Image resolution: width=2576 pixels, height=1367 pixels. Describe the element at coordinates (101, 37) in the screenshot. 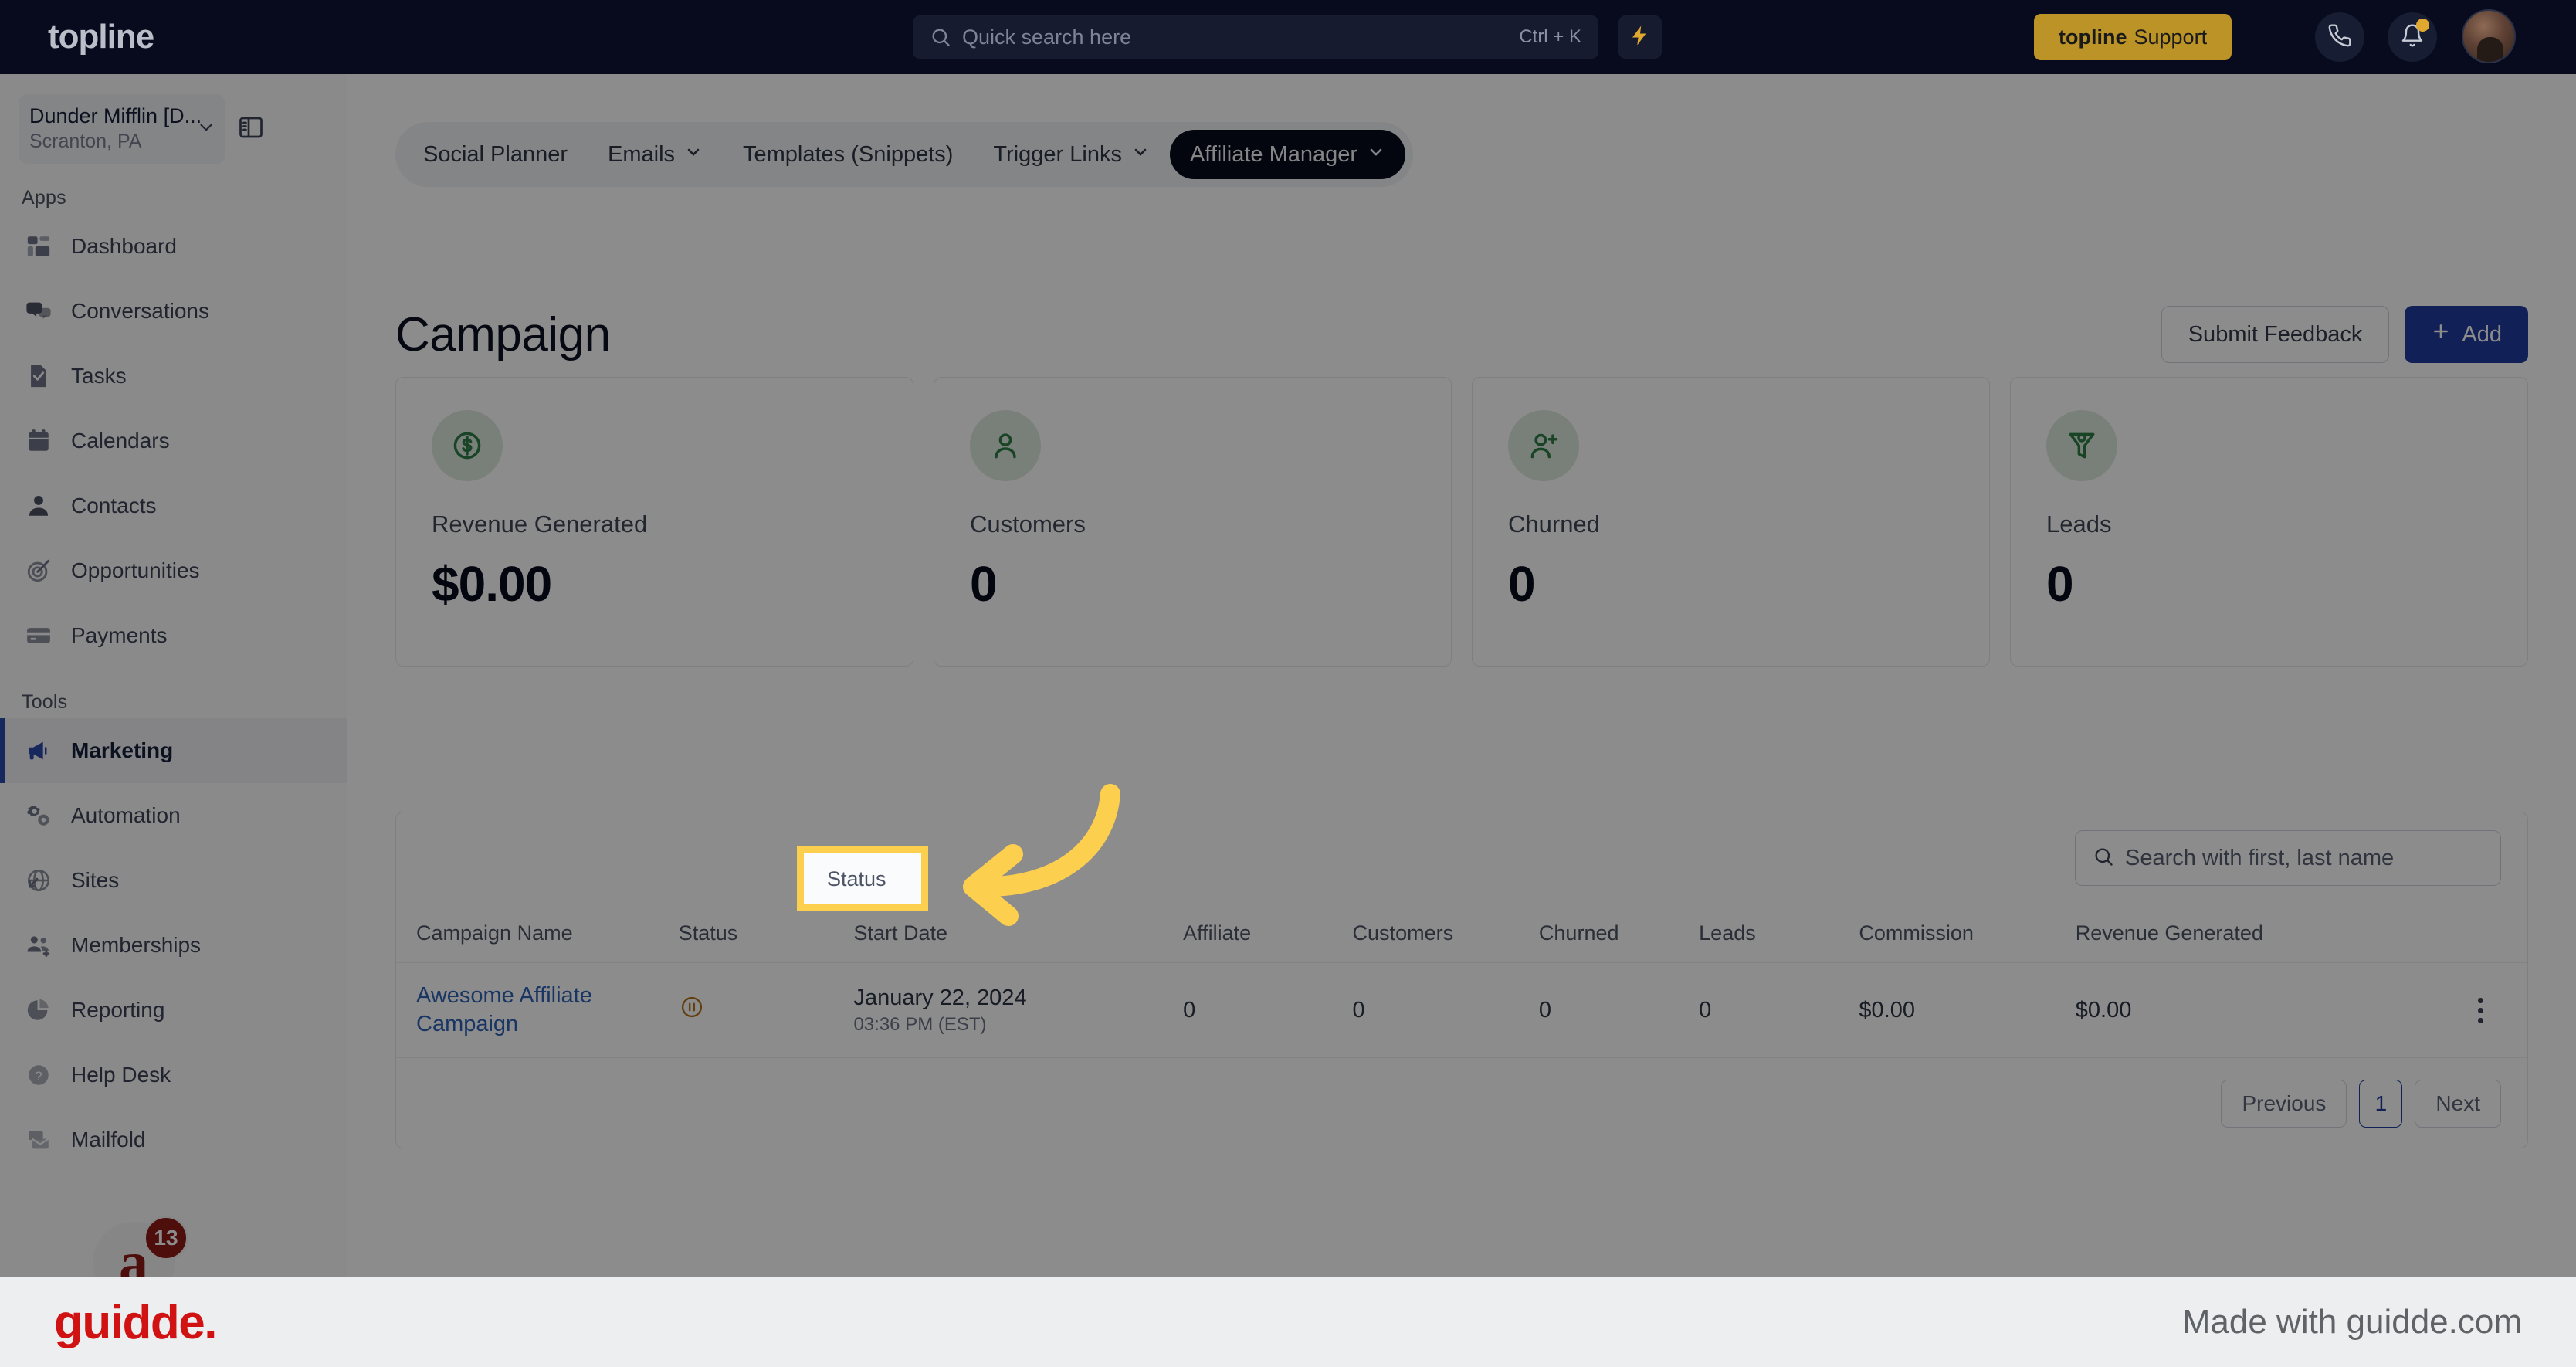

I see `topline-logo: topline` at that location.